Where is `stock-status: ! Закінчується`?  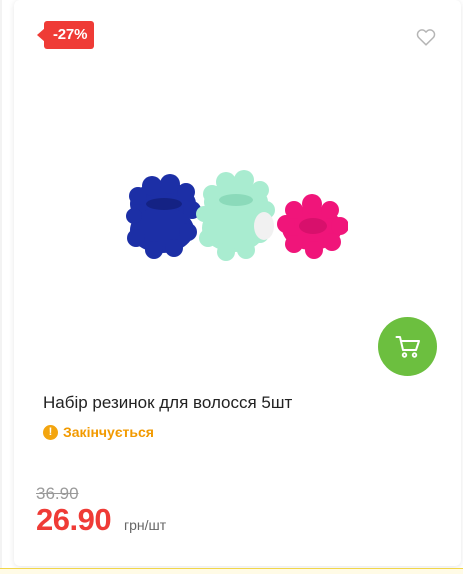
stock-status: ! Закінчується is located at coordinates (98, 432).